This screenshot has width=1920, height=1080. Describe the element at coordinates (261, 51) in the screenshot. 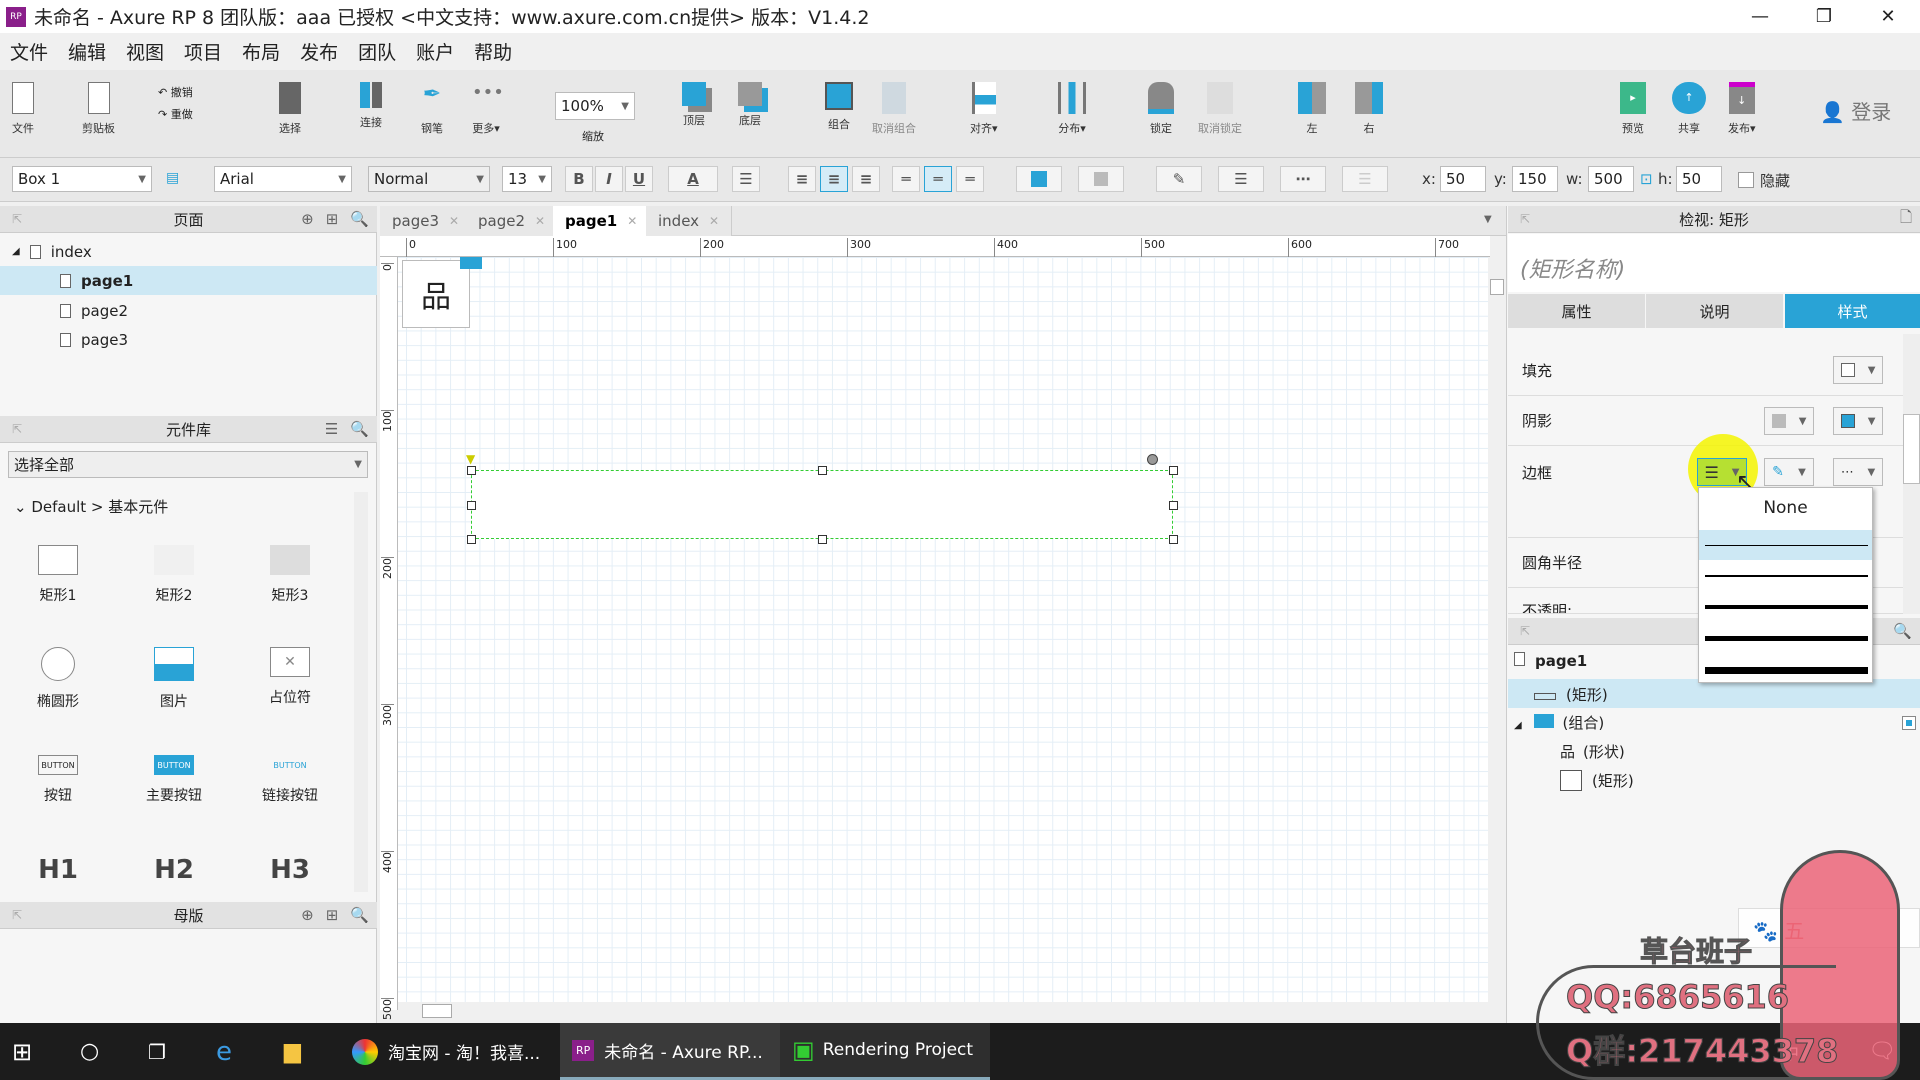

I see `menu-layout: 布局` at that location.